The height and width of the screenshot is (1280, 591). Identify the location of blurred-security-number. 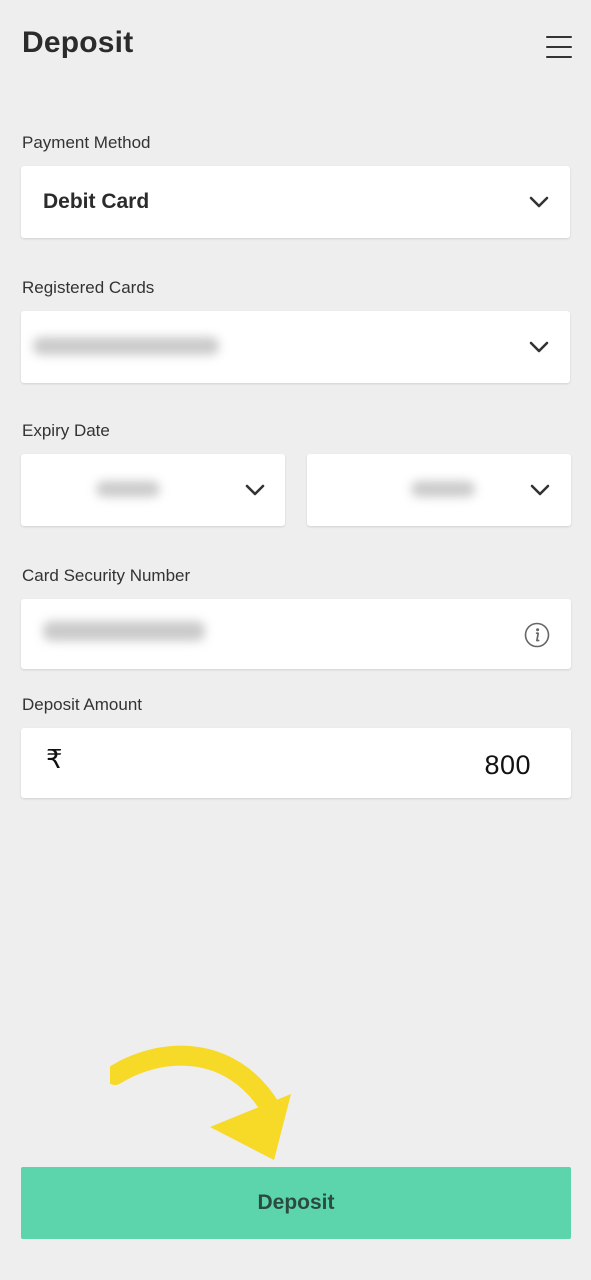
(124, 631).